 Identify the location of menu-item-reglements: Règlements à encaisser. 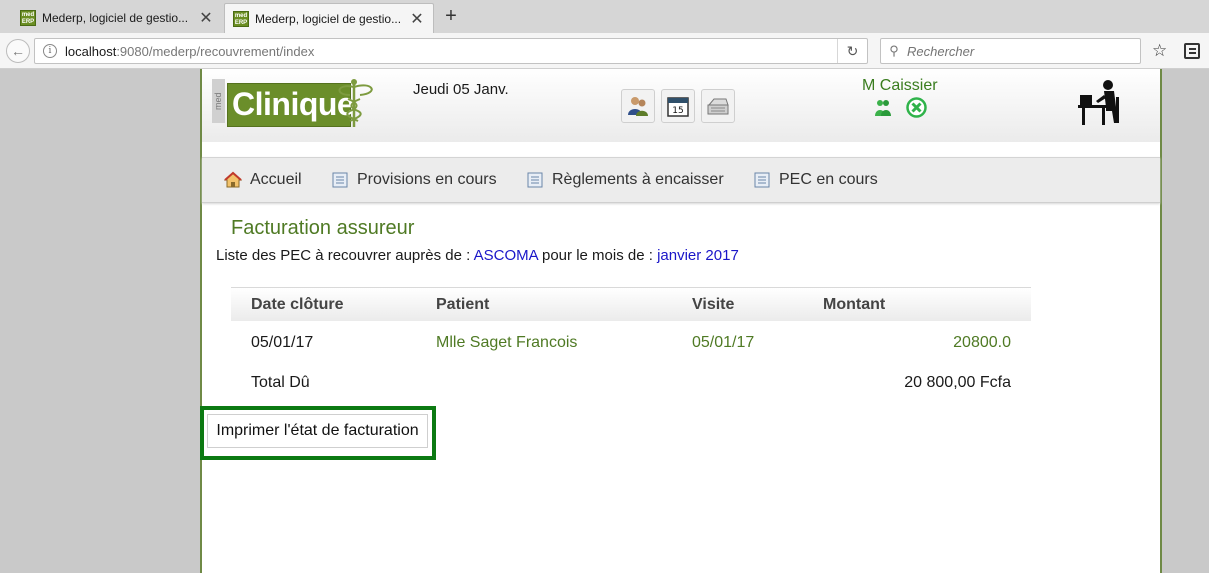
(625, 180).